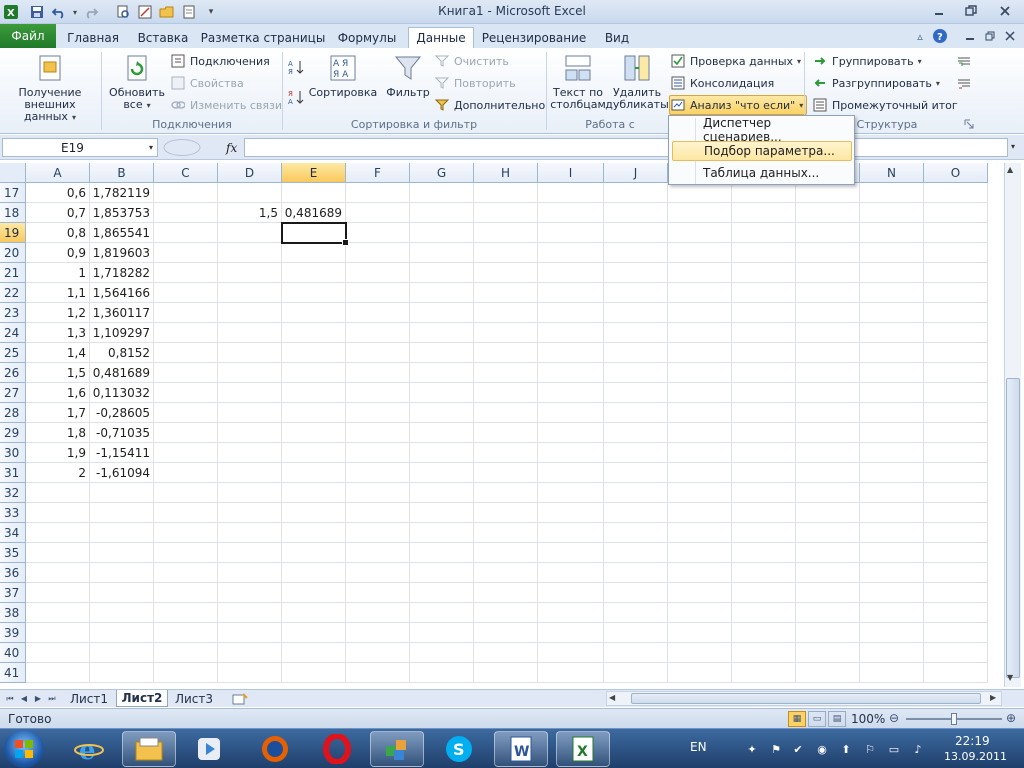  I want to click on cell-m35, so click(828, 553).